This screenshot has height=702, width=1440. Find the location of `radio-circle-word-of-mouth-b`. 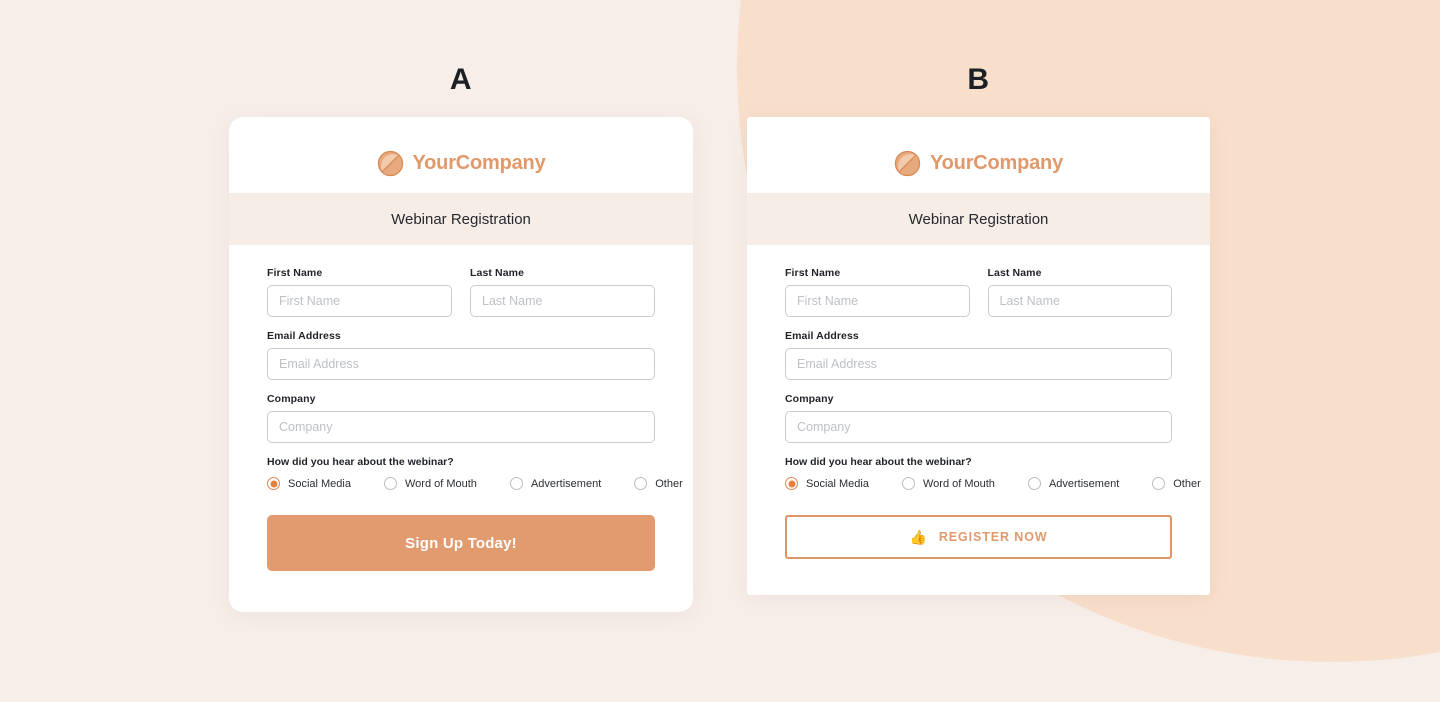

radio-circle-word-of-mouth-b is located at coordinates (908, 483).